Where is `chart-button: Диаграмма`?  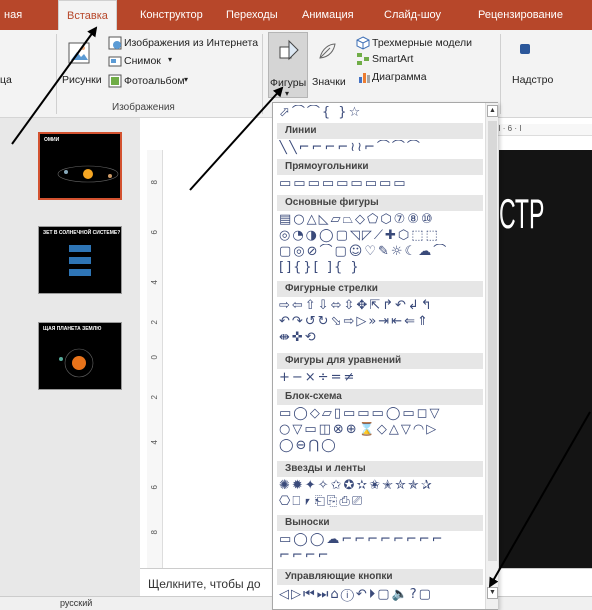
chart-button: Диаграмма is located at coordinates (399, 77).